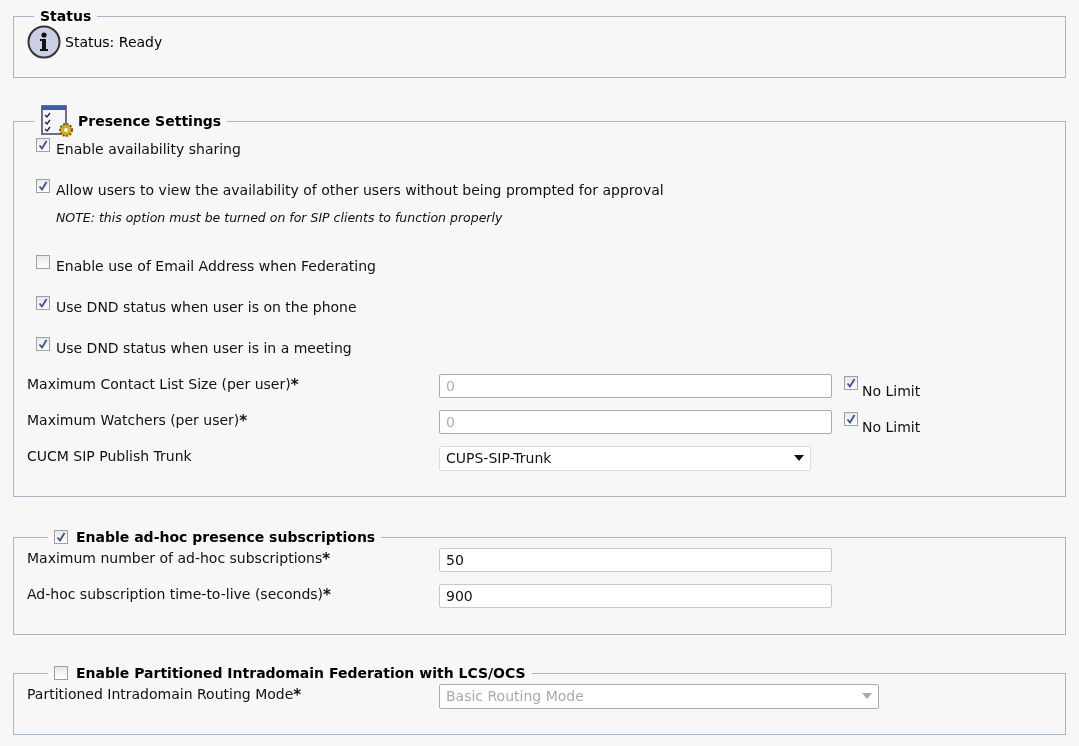 The height and width of the screenshot is (746, 1079). I want to click on checkbox-label: Allow users to view the availability of other users without being prompted for approval, so click(360, 190).